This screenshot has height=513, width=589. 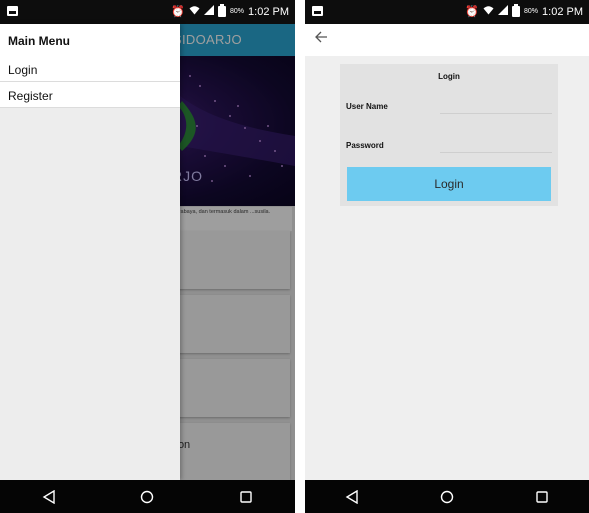 I want to click on back-arrow-button, so click(x=321, y=40).